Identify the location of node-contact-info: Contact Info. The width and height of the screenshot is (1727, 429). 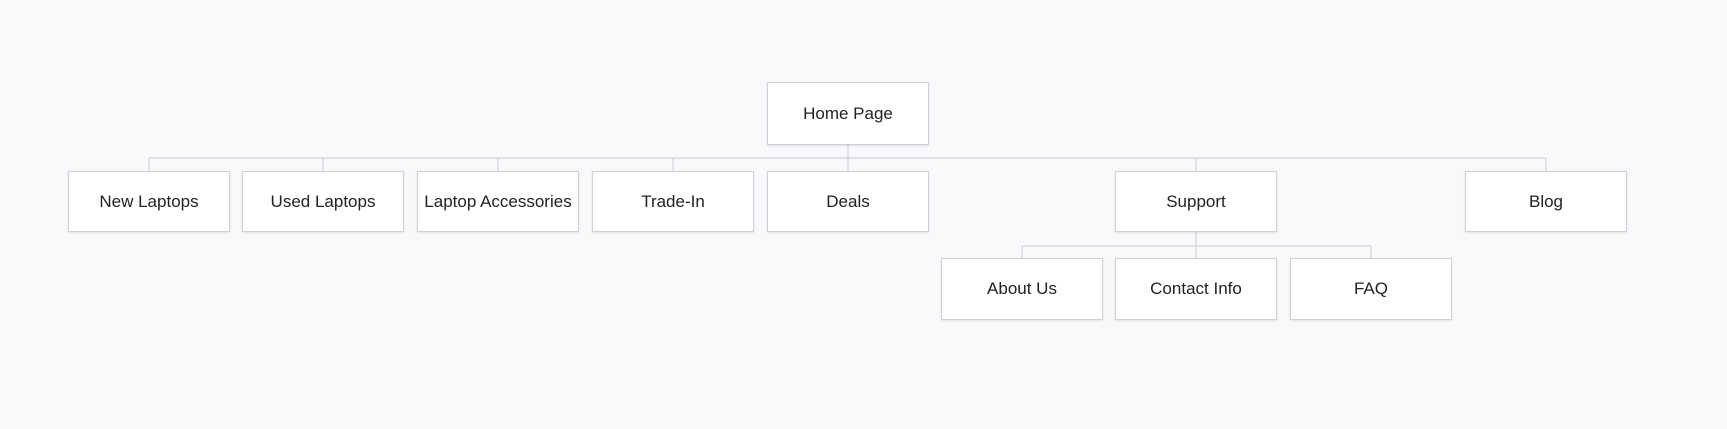
(1196, 289).